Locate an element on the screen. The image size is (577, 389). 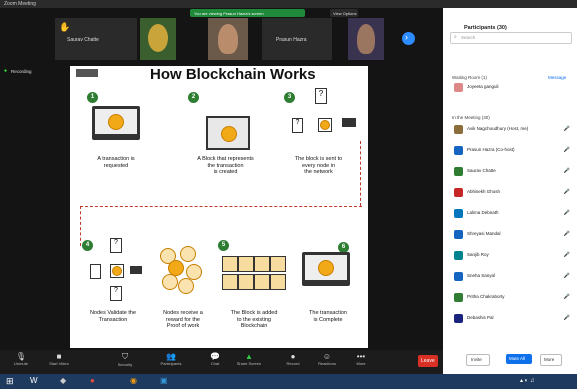
waiting-room-header: Waiting Room (1) is located at coordinates (487, 73).